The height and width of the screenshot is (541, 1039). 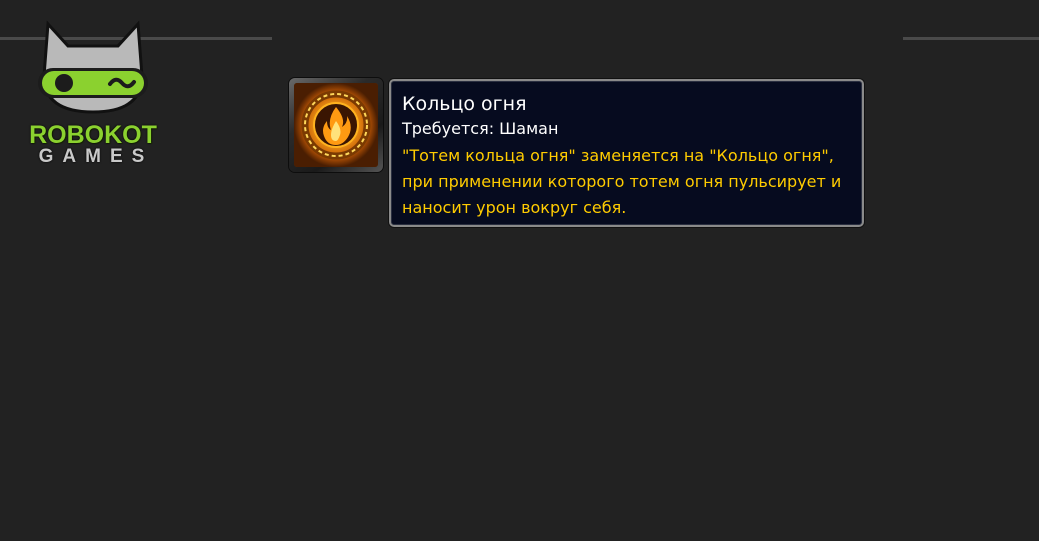 I want to click on spell-icon-frame, so click(x=336, y=125).